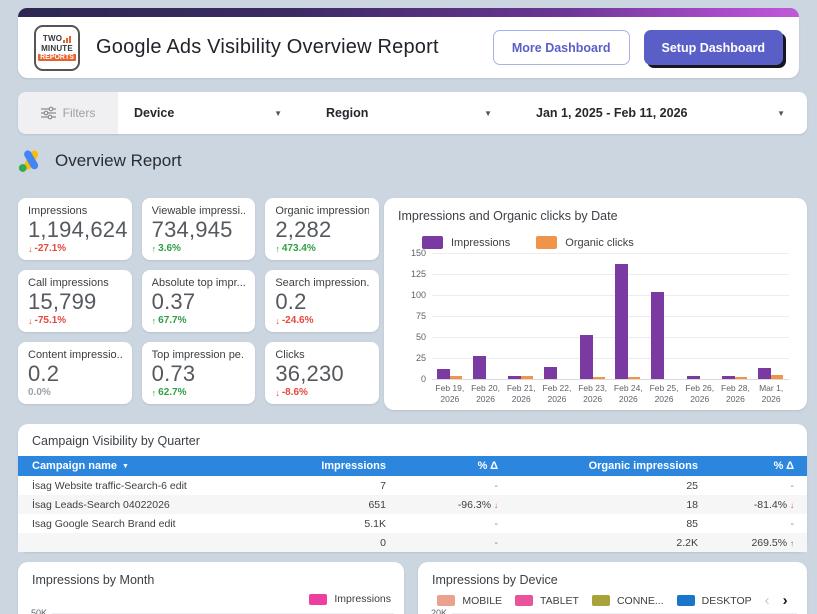 The height and width of the screenshot is (614, 817). What do you see at coordinates (93, 580) in the screenshot?
I see `chart-title: Impressions by Month` at bounding box center [93, 580].